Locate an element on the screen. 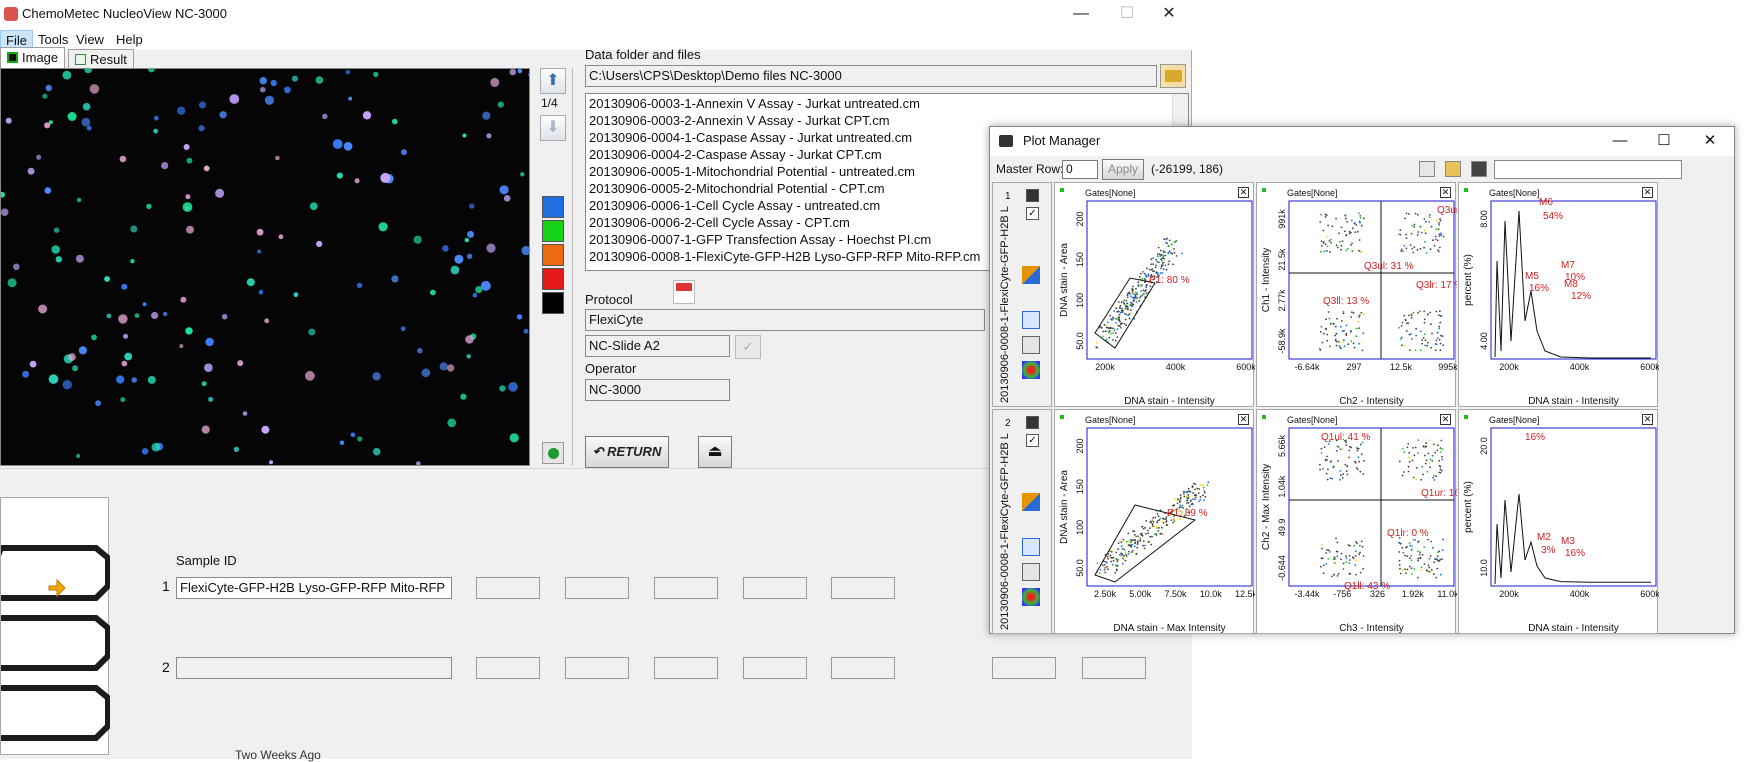  channel-green-swatch is located at coordinates (553, 231).